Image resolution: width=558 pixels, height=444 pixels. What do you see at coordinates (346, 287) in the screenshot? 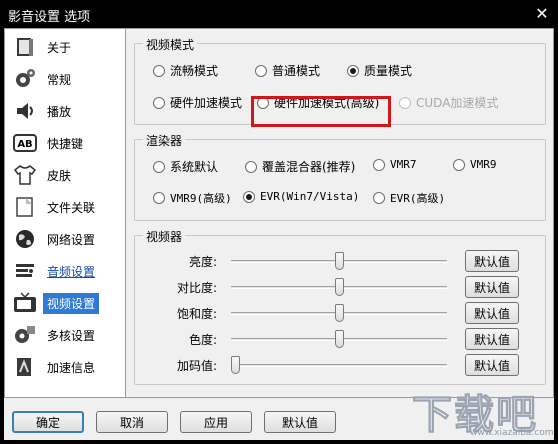
I see `slider-row-contrast: 对比度: 默认值` at bounding box center [346, 287].